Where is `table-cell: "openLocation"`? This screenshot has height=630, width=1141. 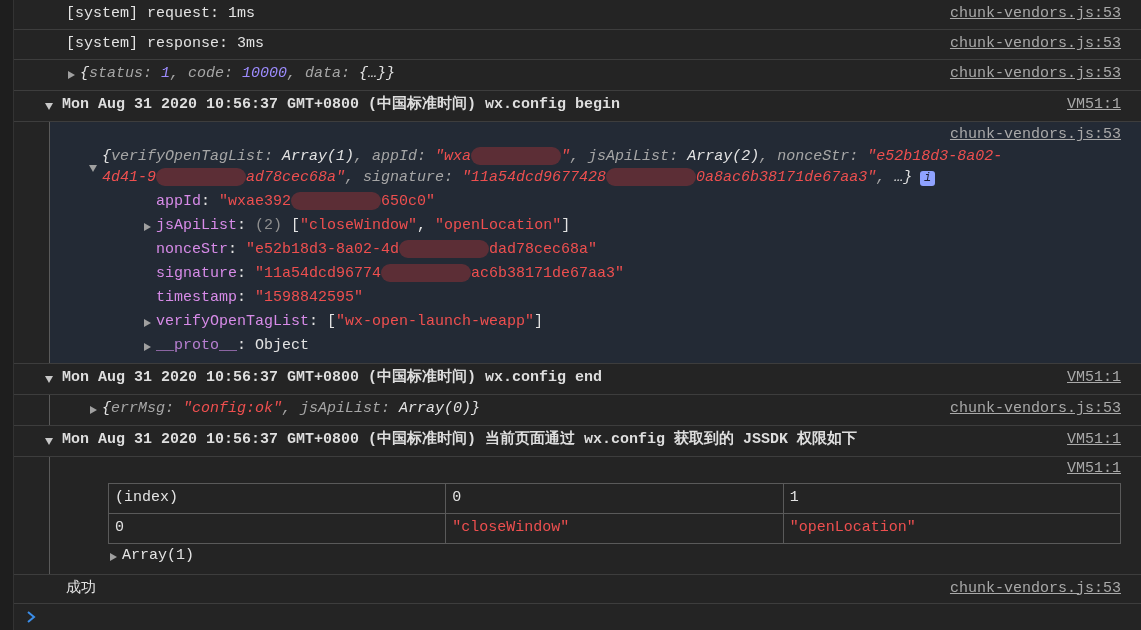 table-cell: "openLocation" is located at coordinates (952, 528).